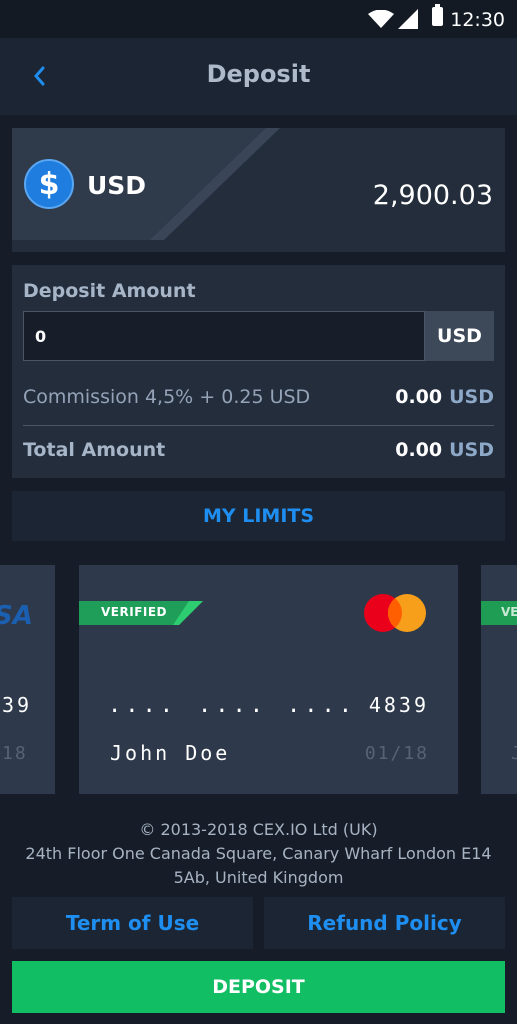 This screenshot has width=517, height=1024. Describe the element at coordinates (381, 19) in the screenshot. I see `wifi-icon` at that location.